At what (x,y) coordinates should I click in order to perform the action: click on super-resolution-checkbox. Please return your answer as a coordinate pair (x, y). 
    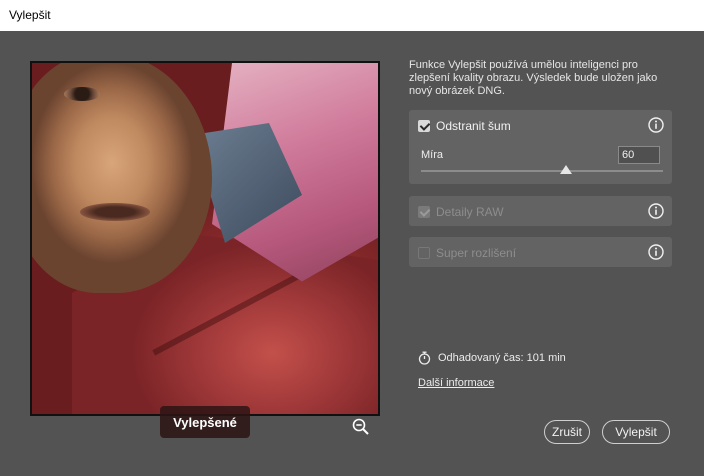
    Looking at the image, I should click on (424, 253).